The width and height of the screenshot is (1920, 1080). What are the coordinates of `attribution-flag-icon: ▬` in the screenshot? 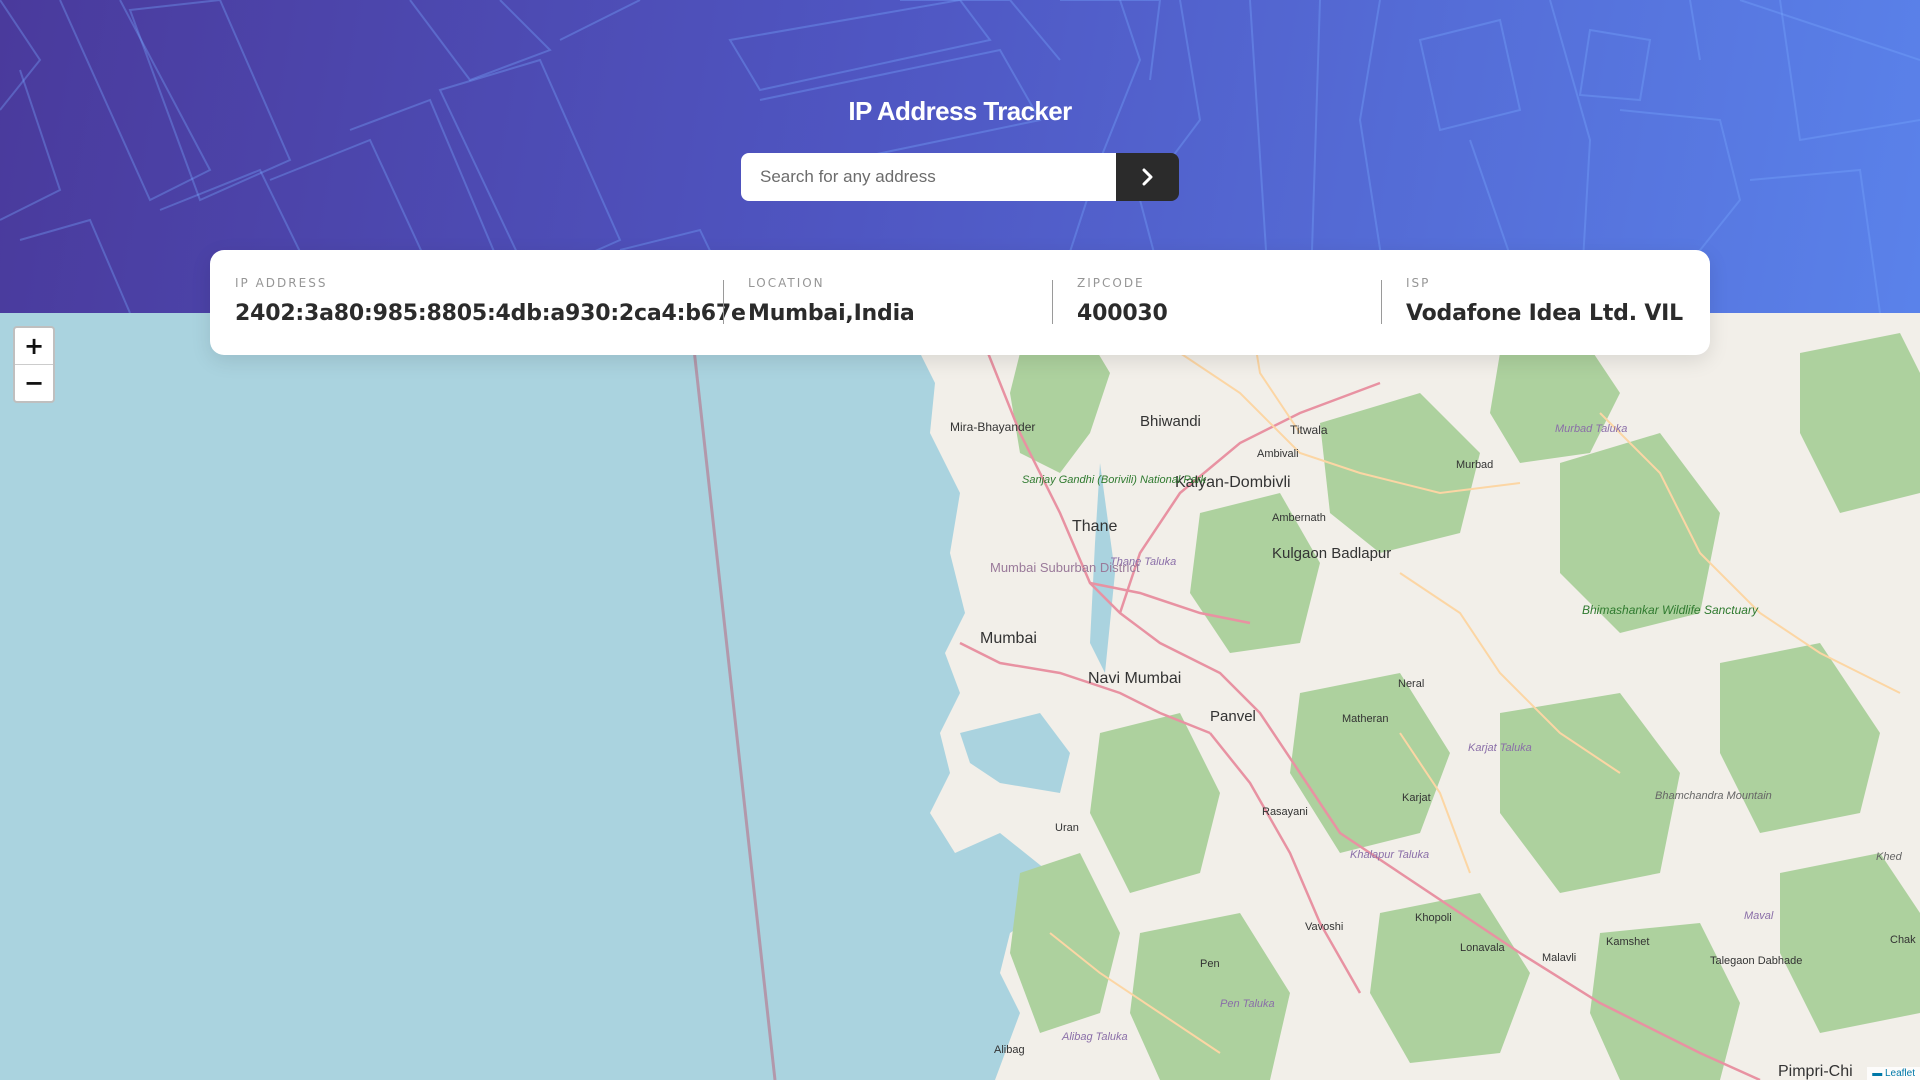 It's located at (1878, 1073).